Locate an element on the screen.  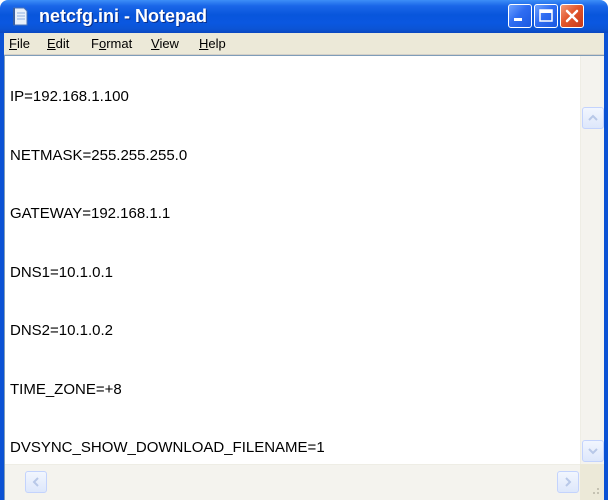
close-button is located at coordinates (572, 16).